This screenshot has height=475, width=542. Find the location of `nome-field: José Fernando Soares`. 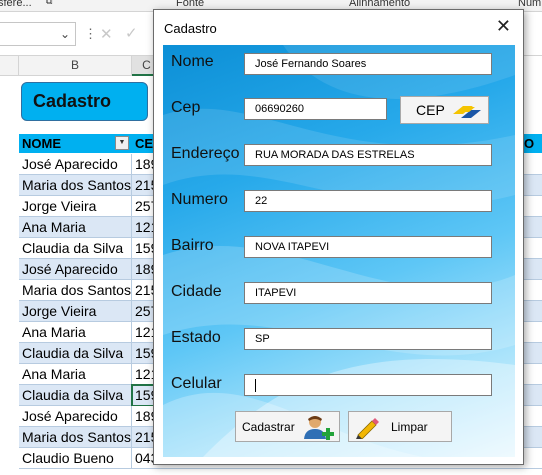

nome-field: José Fernando Soares is located at coordinates (368, 64).